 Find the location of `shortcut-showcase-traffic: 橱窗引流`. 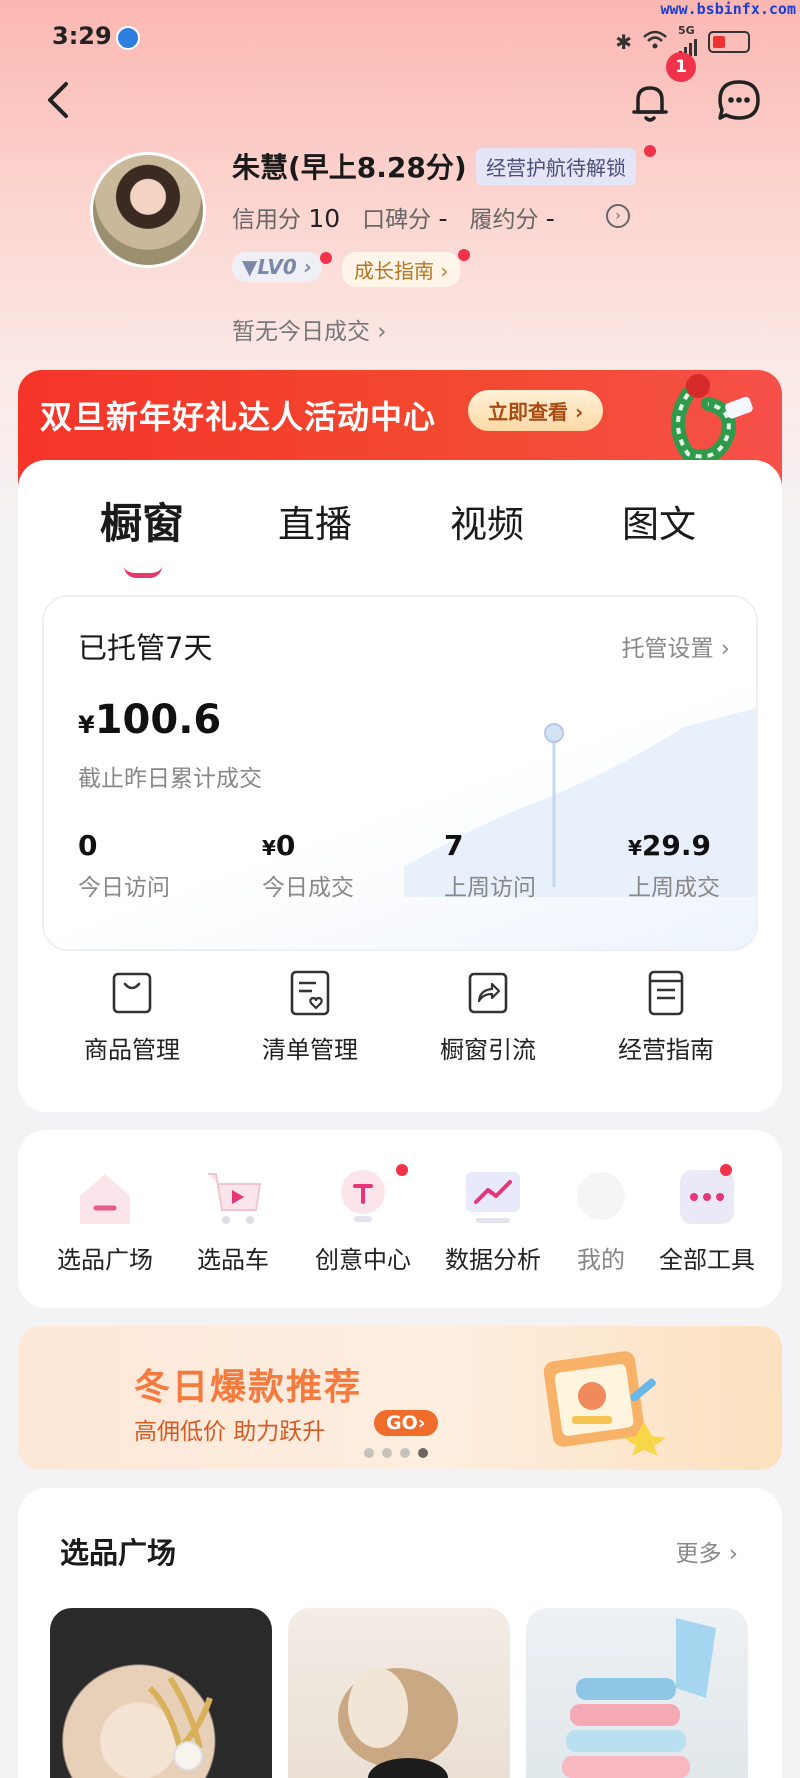

shortcut-showcase-traffic: 橱窗引流 is located at coordinates (488, 1017).